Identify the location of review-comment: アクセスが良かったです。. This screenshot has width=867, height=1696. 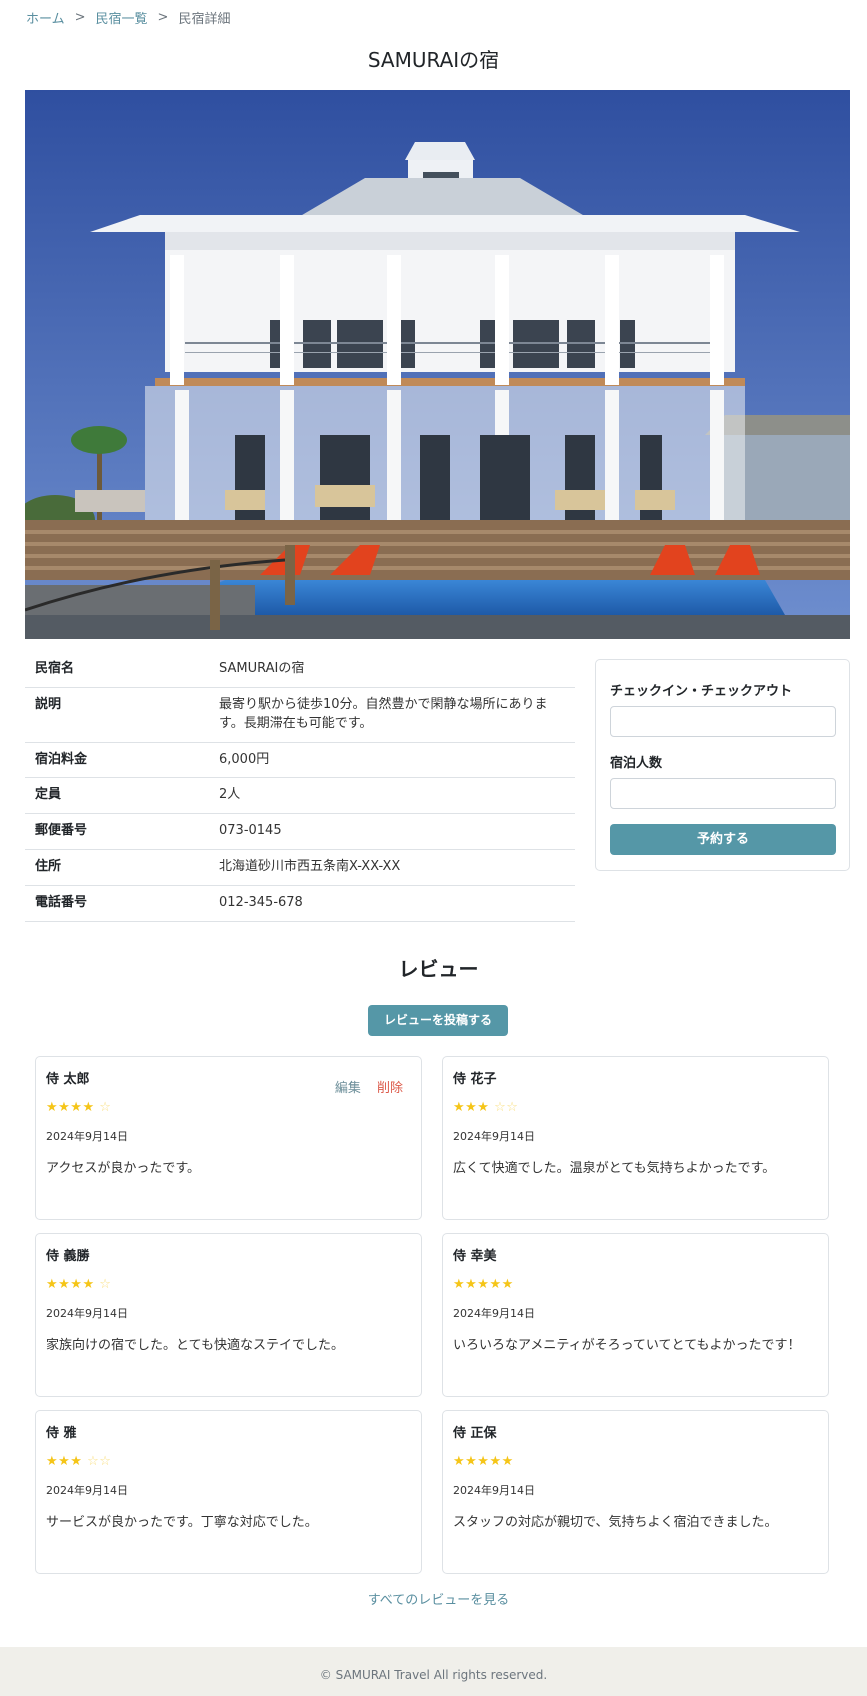
(123, 1168).